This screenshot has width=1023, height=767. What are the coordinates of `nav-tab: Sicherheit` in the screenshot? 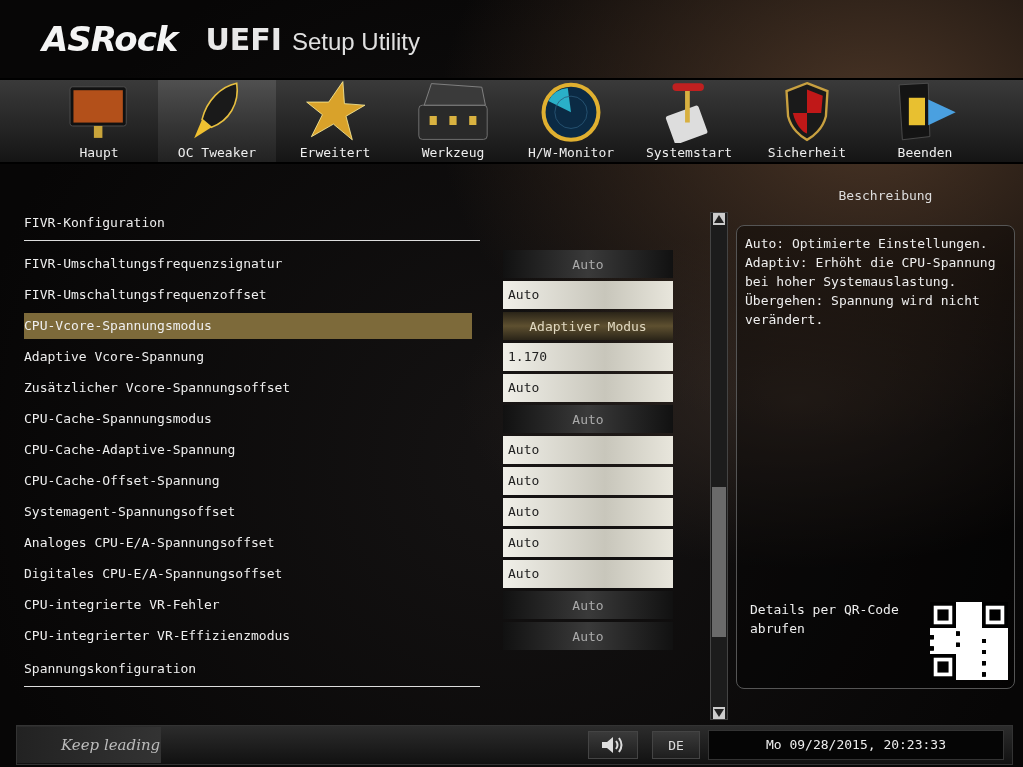 It's located at (807, 121).